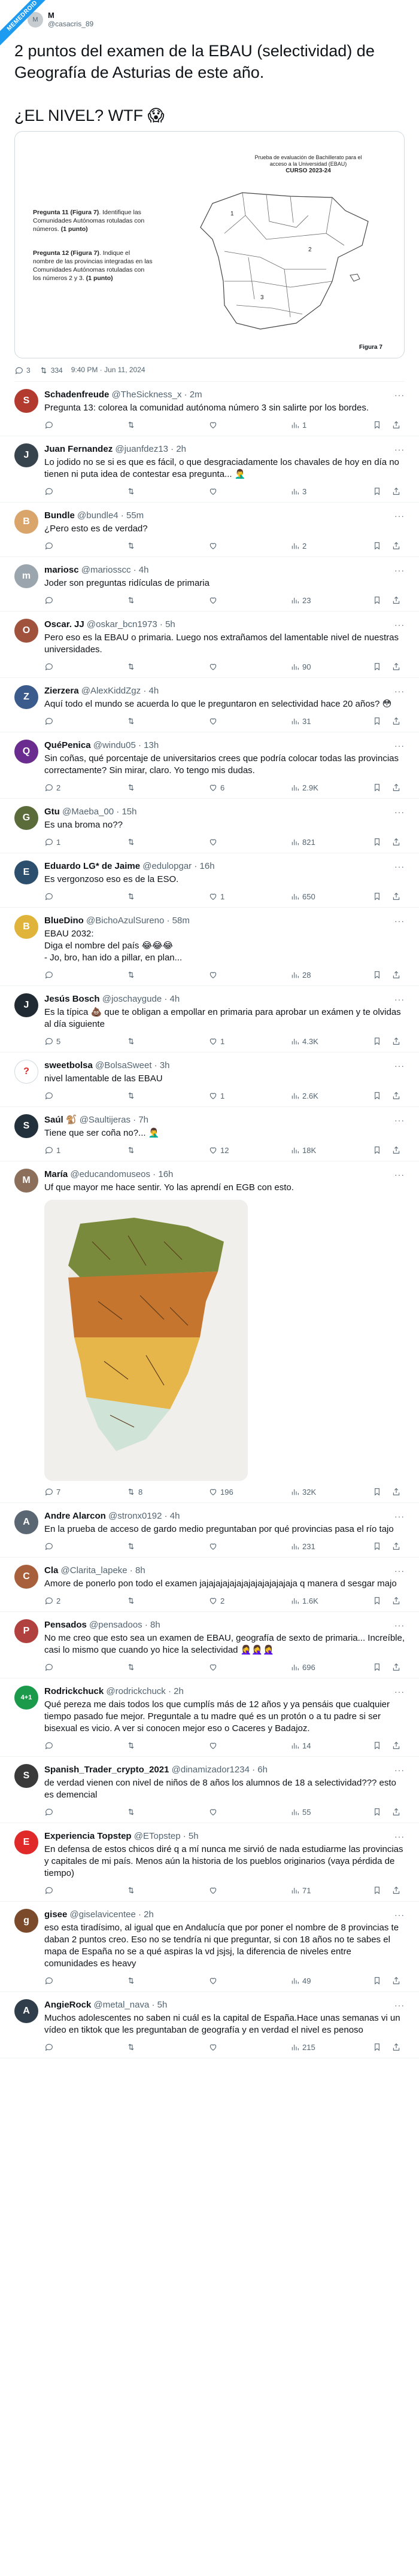 Image resolution: width=419 pixels, height=2576 pixels. What do you see at coordinates (65, 842) in the screenshot?
I see `reply-button: 1` at bounding box center [65, 842].